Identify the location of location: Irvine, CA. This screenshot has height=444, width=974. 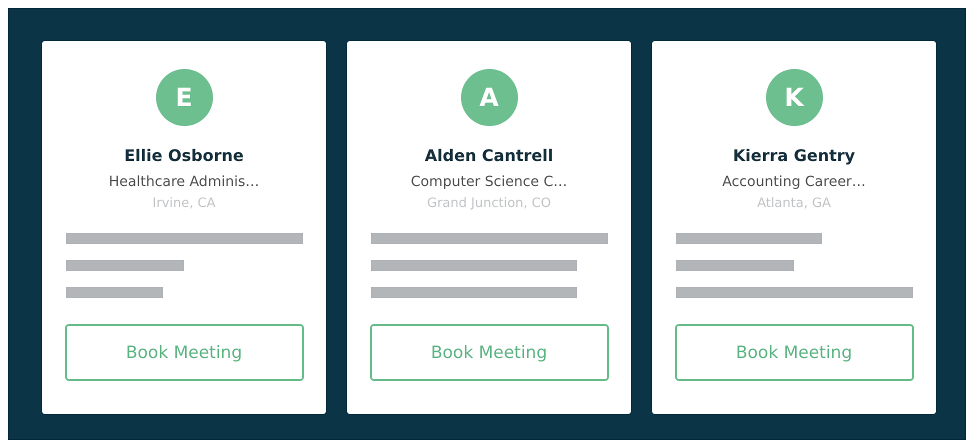
(184, 203).